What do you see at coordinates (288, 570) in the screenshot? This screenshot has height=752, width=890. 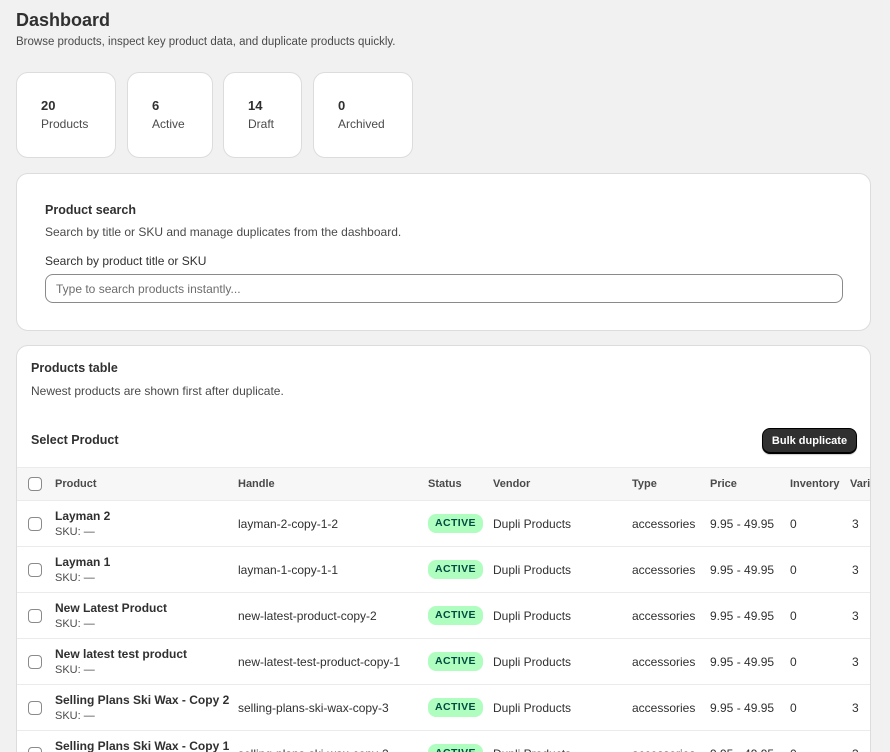 I see `product-handle: layman-1-copy-1-1` at bounding box center [288, 570].